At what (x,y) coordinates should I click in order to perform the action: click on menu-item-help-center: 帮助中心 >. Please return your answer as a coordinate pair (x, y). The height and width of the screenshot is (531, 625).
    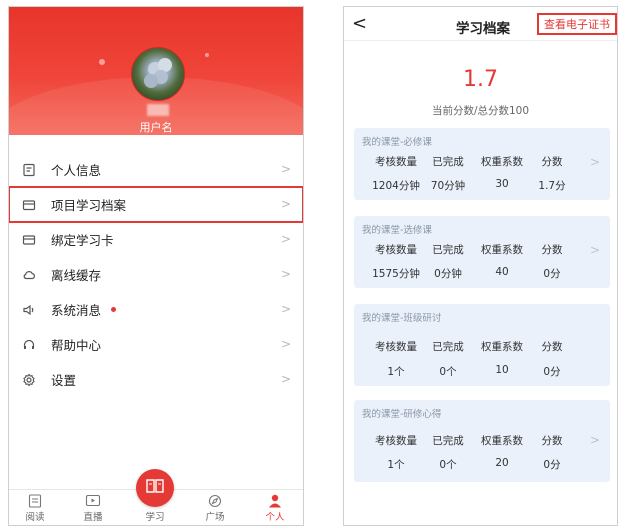
    Looking at the image, I should click on (156, 344).